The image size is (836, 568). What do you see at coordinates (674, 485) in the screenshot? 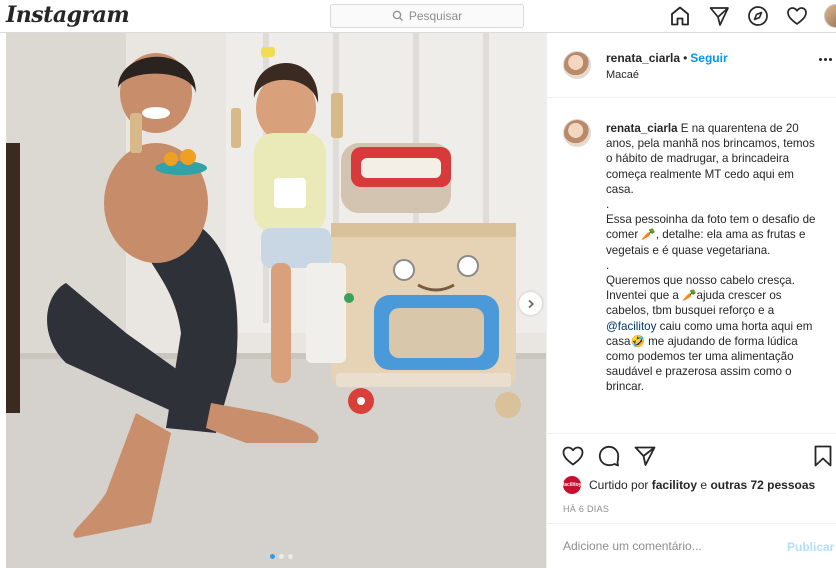
I see `liker-username: facilitoy` at bounding box center [674, 485].